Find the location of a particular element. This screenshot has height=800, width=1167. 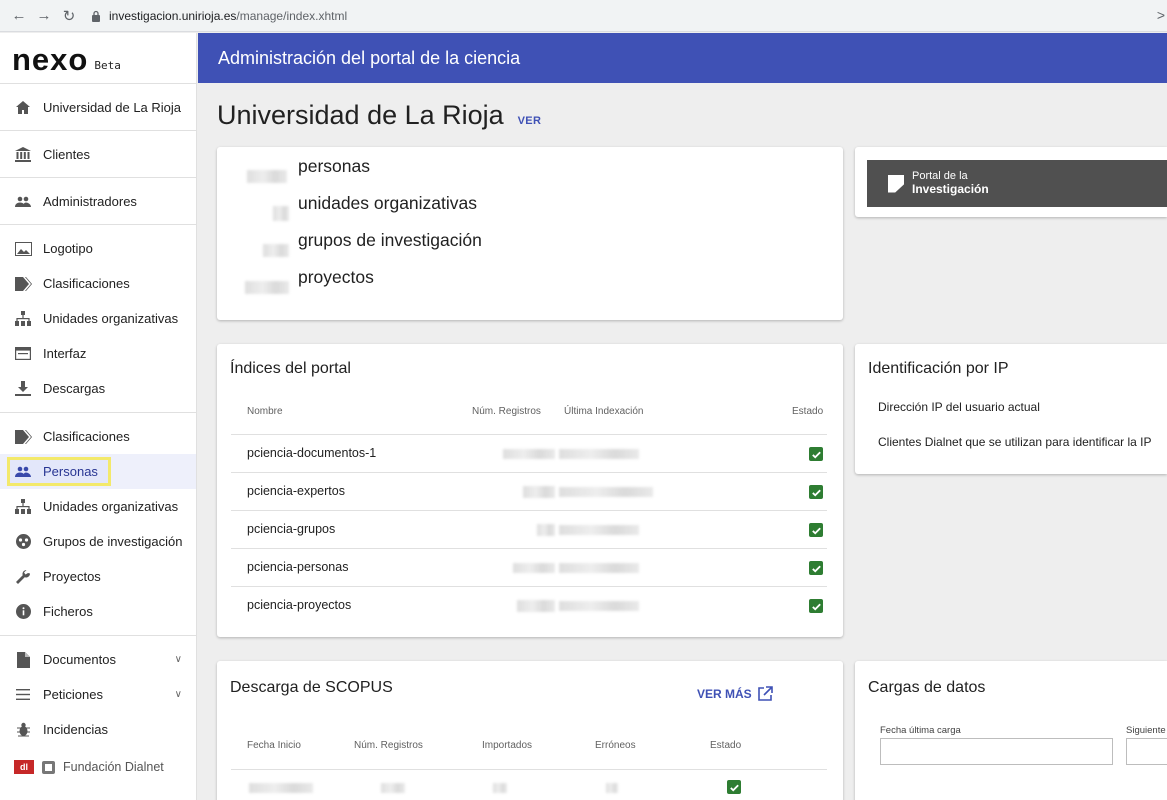

external-link-icon is located at coordinates (765, 693).